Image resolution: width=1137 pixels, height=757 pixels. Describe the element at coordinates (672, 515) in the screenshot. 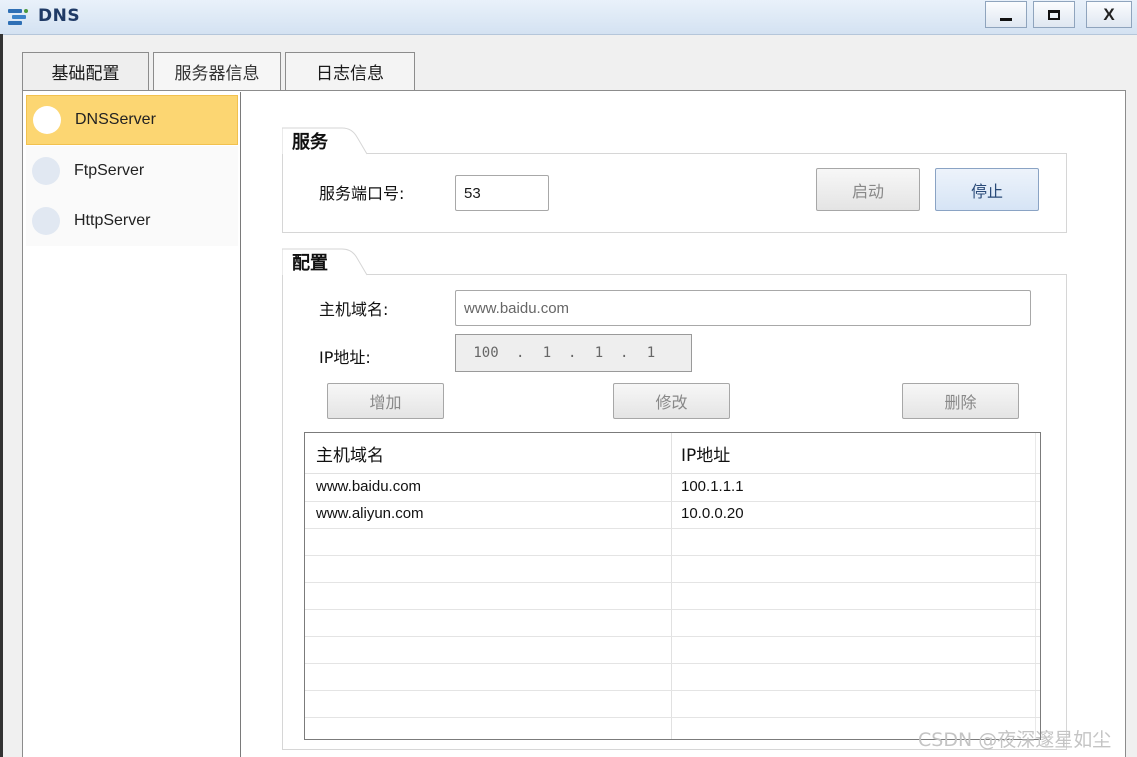

I see `table-row: www.aliyun.com 10.0.0.20` at that location.